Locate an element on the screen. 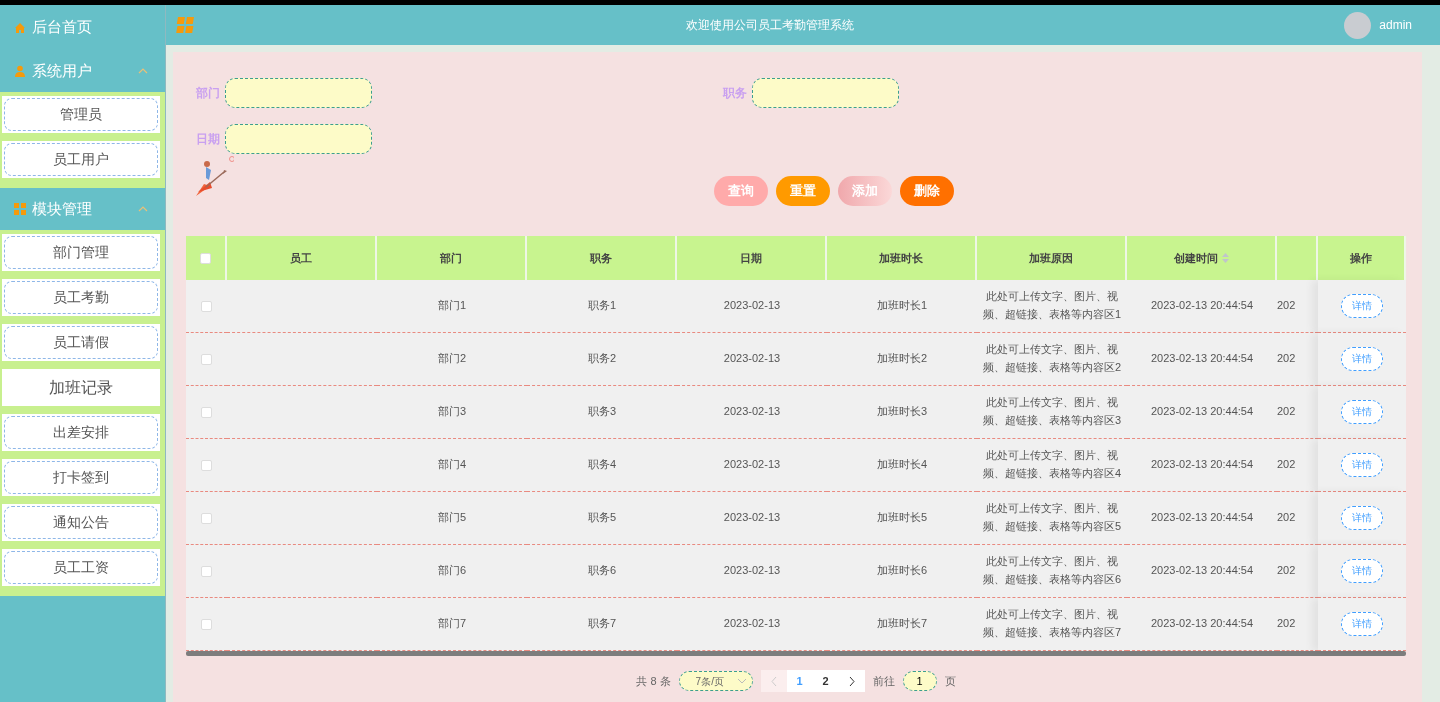 The image size is (1440, 702). field-label: 部门 is located at coordinates (207, 93).